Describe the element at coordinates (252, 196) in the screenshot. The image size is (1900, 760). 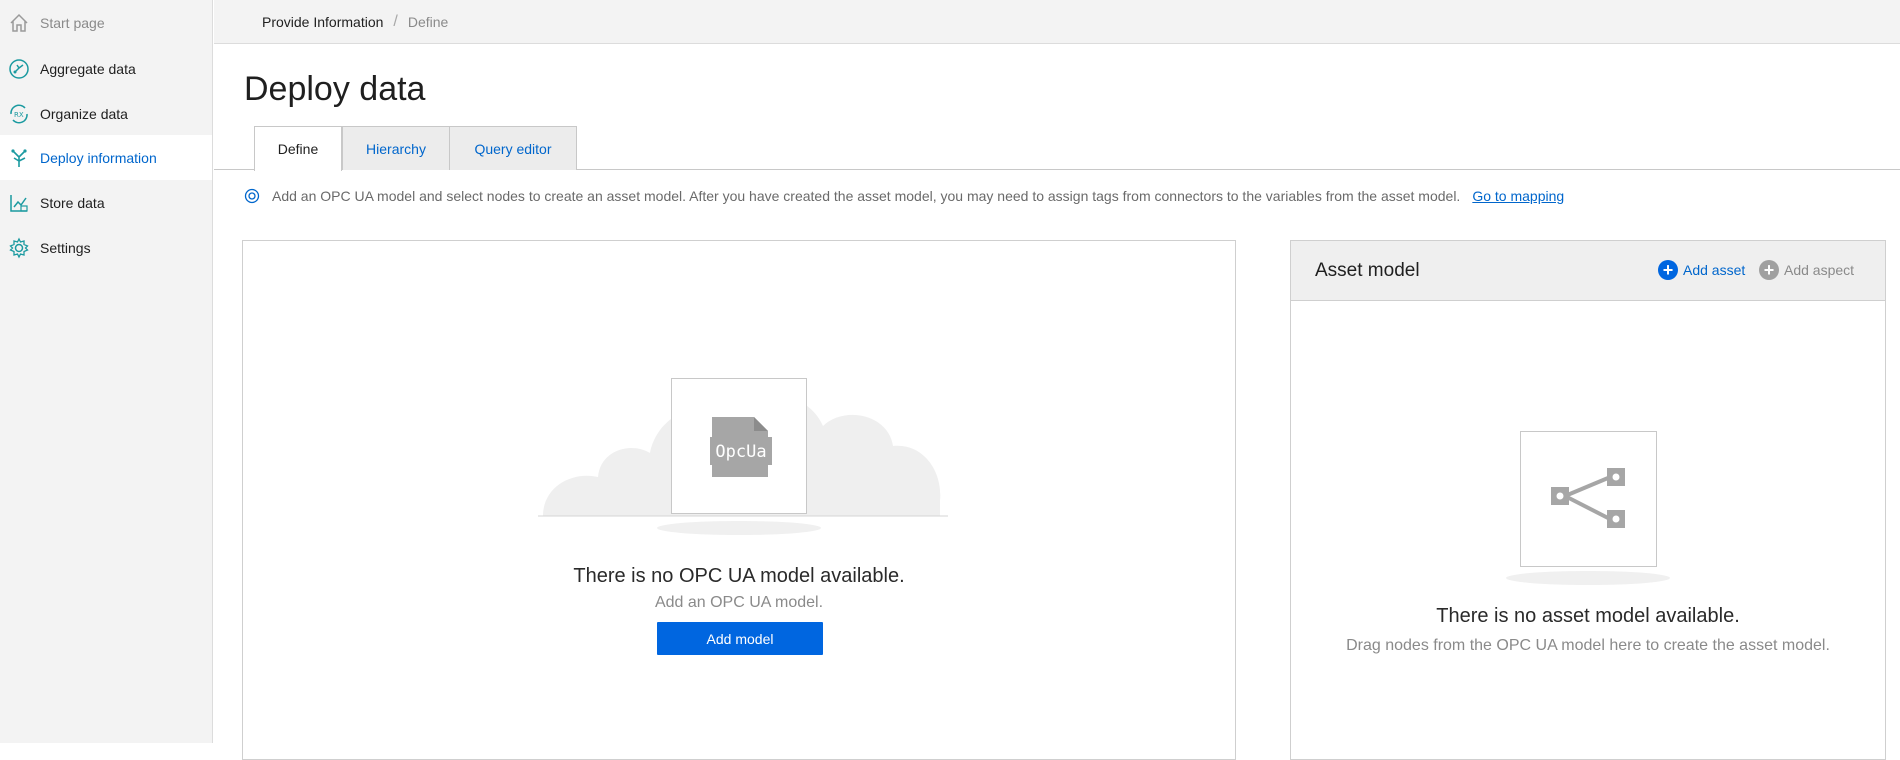
I see `info-icon` at that location.